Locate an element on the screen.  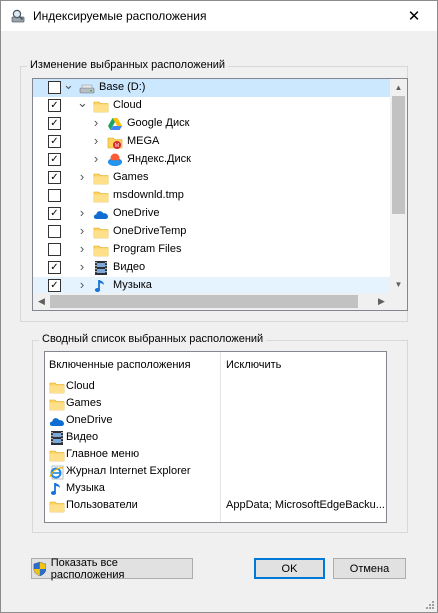
close-button: ✕ is located at coordinates (414, 16).